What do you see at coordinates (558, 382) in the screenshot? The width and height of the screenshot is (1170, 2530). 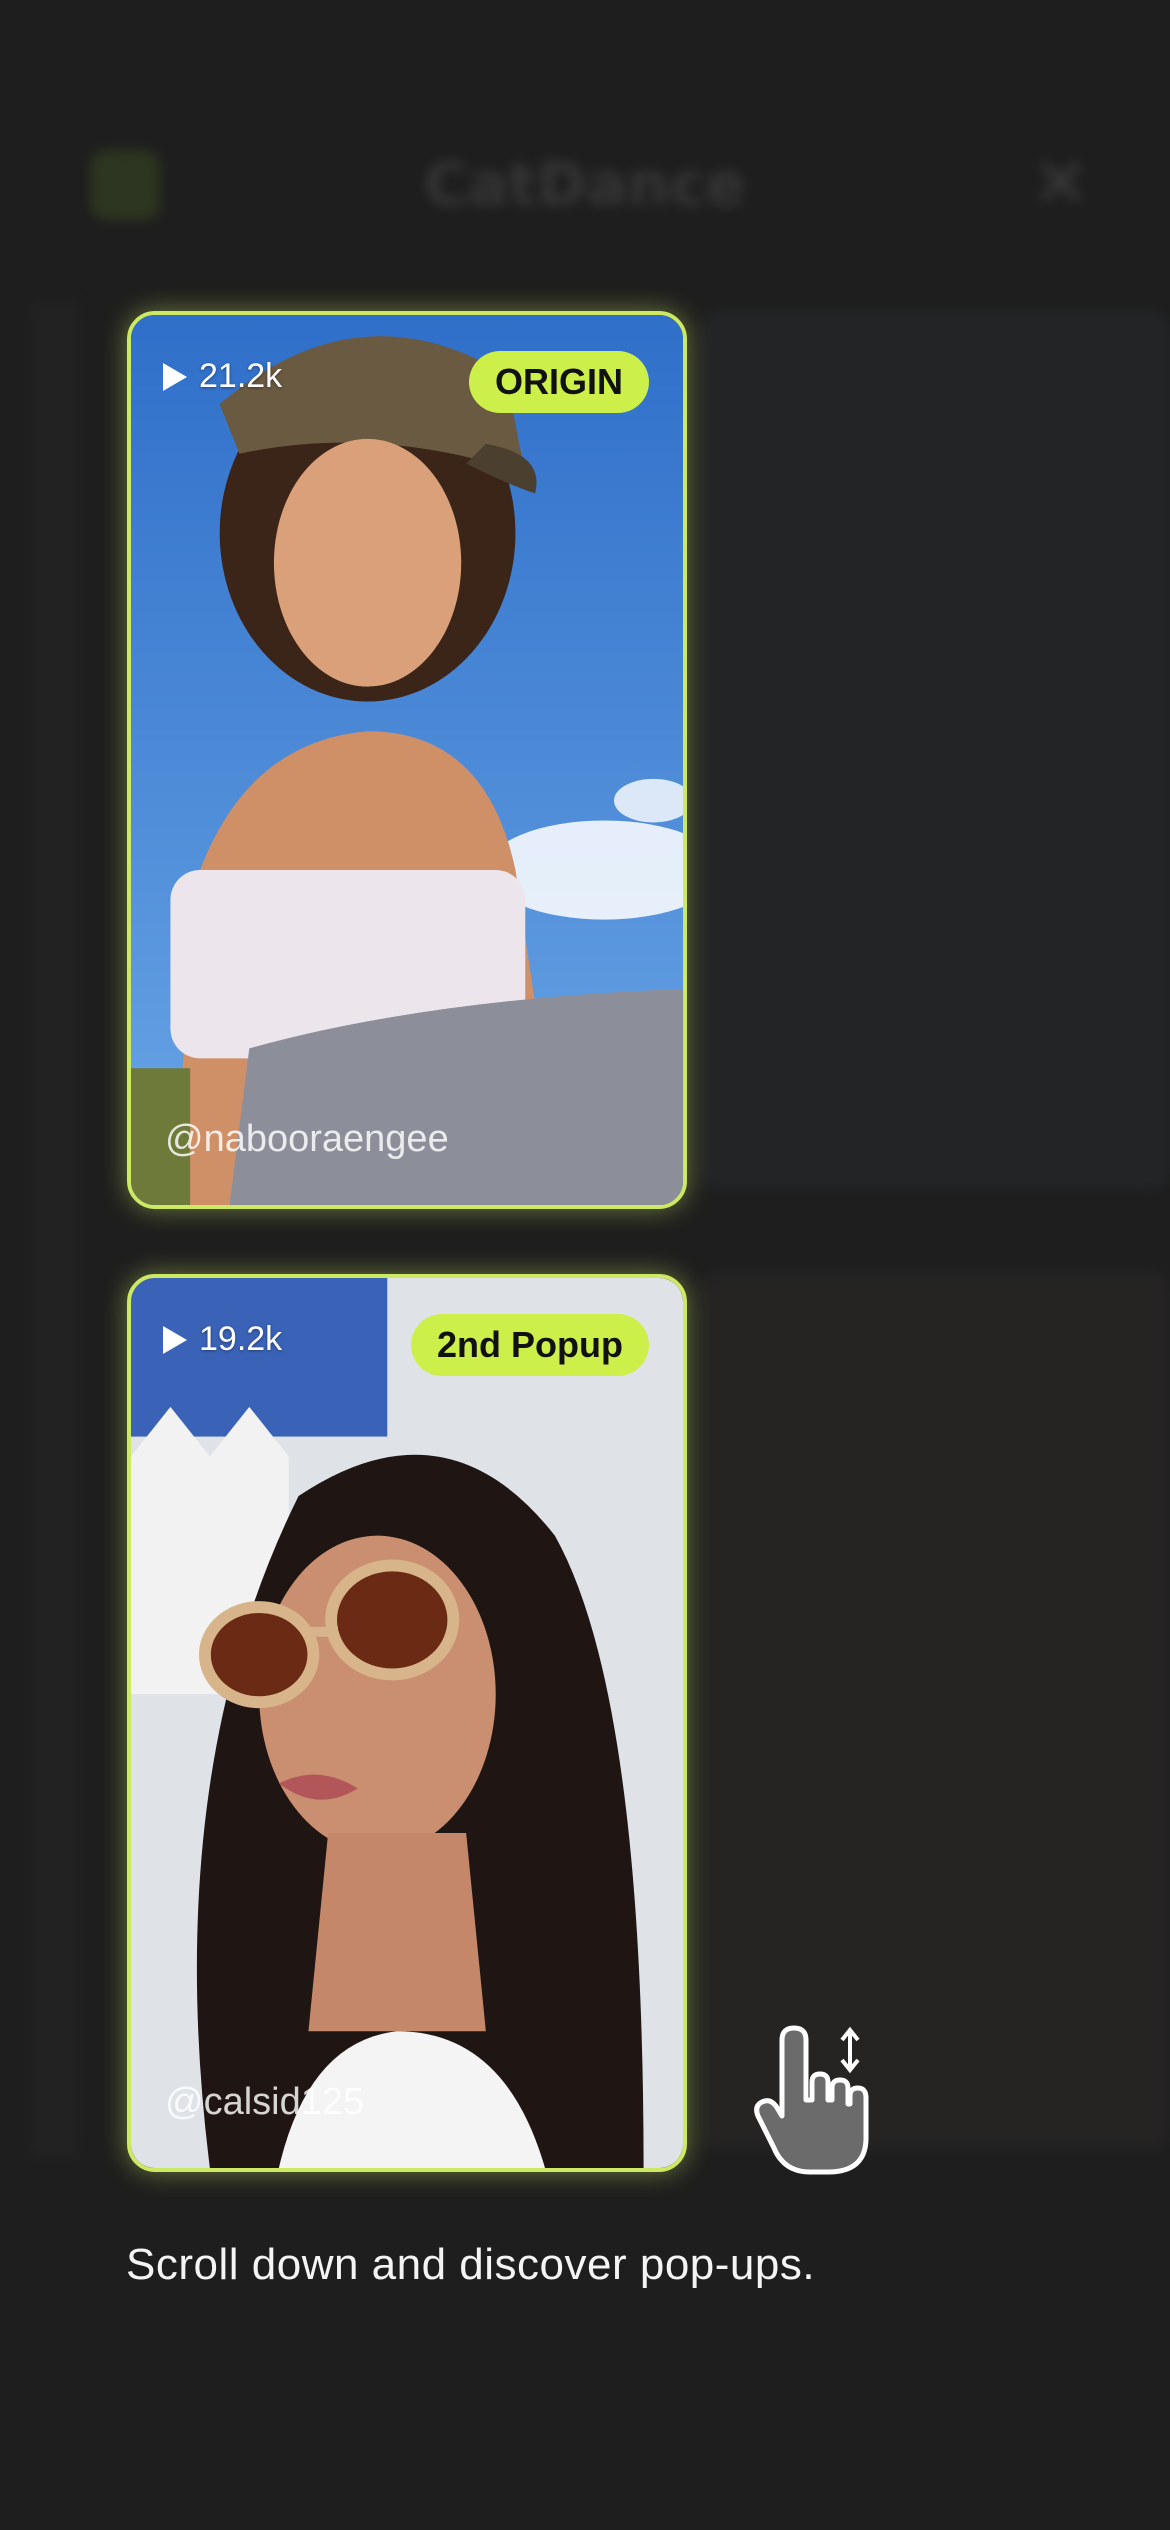 I see `origin-badge: ORIGIN` at bounding box center [558, 382].